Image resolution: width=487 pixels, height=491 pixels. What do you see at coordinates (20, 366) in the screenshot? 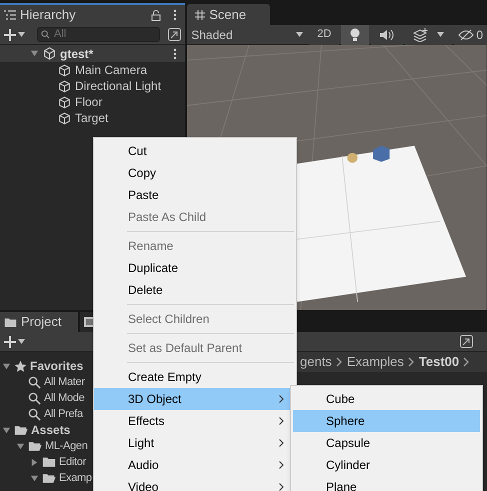
I see `star-icon` at bounding box center [20, 366].